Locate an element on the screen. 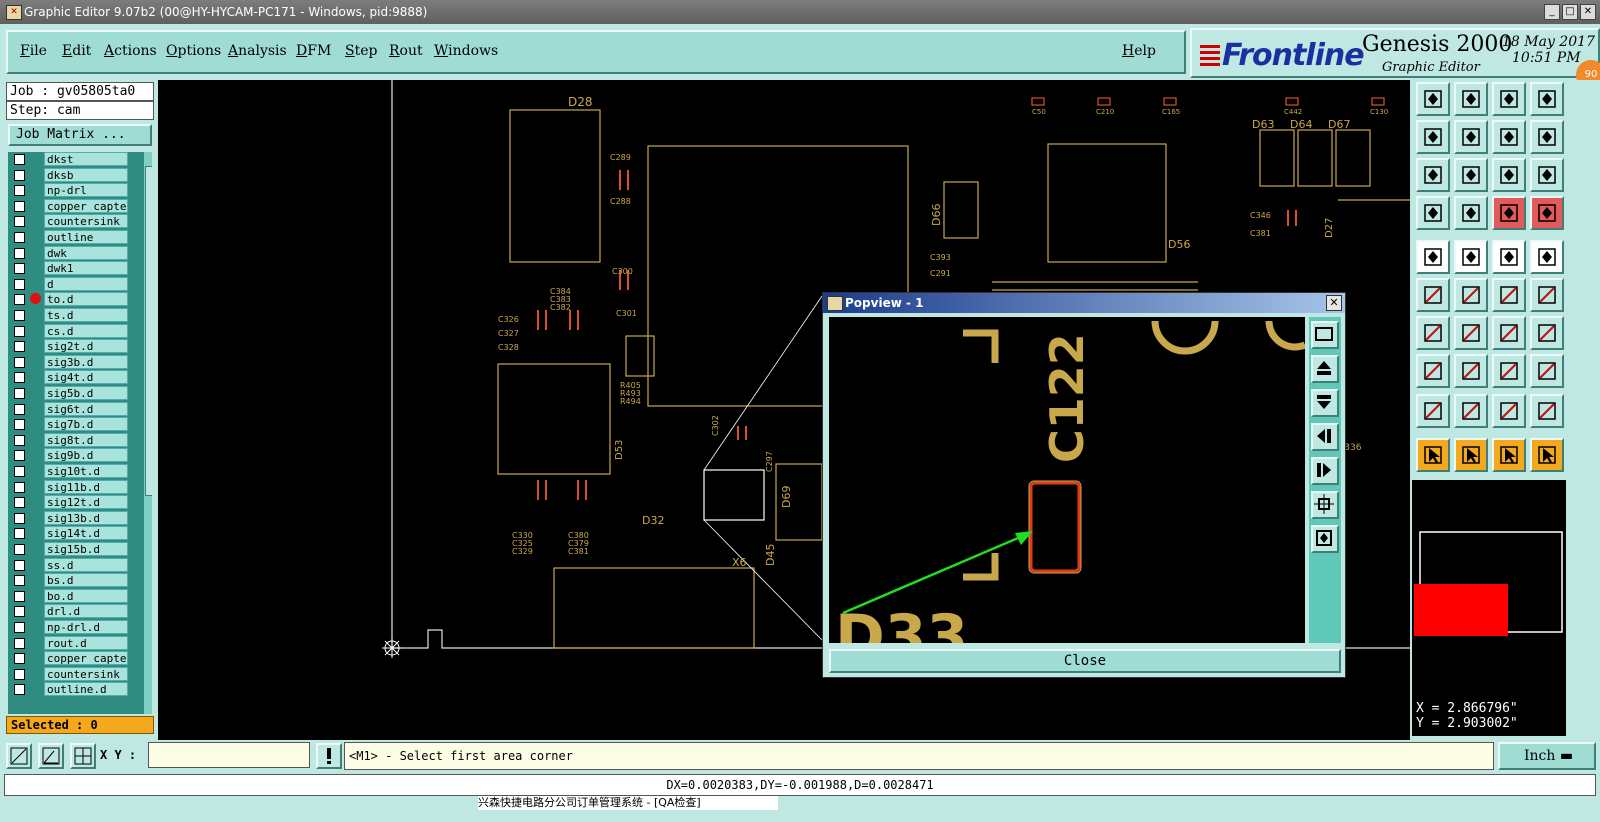 Image resolution: width=1600 pixels, height=822 pixels. triangle-alt-icon is located at coordinates (1471, 411).